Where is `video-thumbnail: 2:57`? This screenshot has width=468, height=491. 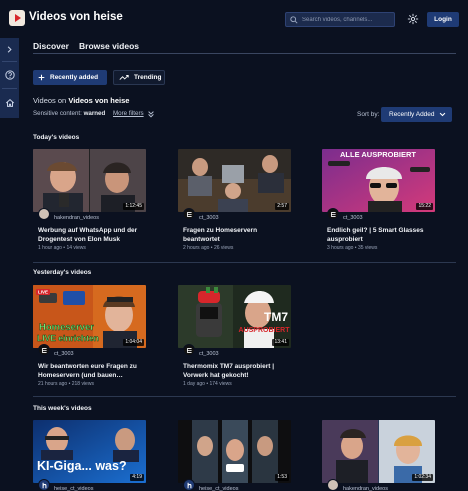 video-thumbnail: 2:57 is located at coordinates (234, 180).